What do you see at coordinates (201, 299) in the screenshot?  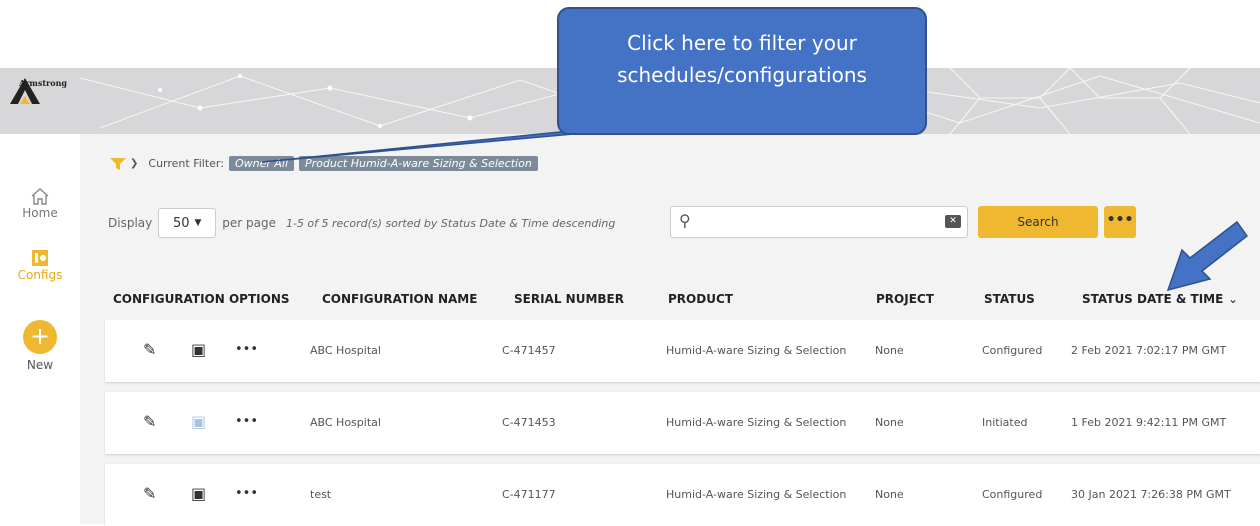 I see `column-header-options: CONFIGURATION OPTIONS` at bounding box center [201, 299].